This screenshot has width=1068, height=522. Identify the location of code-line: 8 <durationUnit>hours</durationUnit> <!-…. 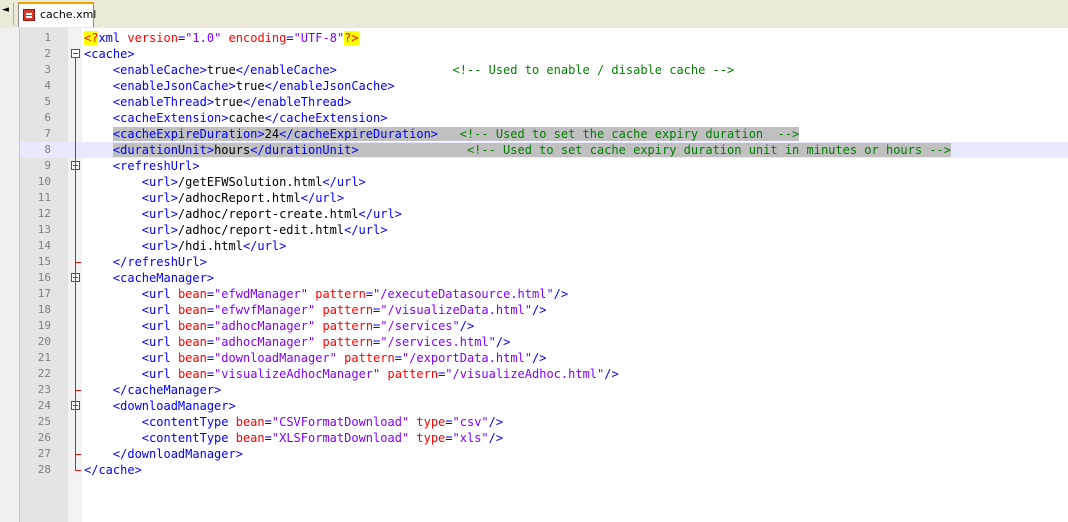
(544, 150).